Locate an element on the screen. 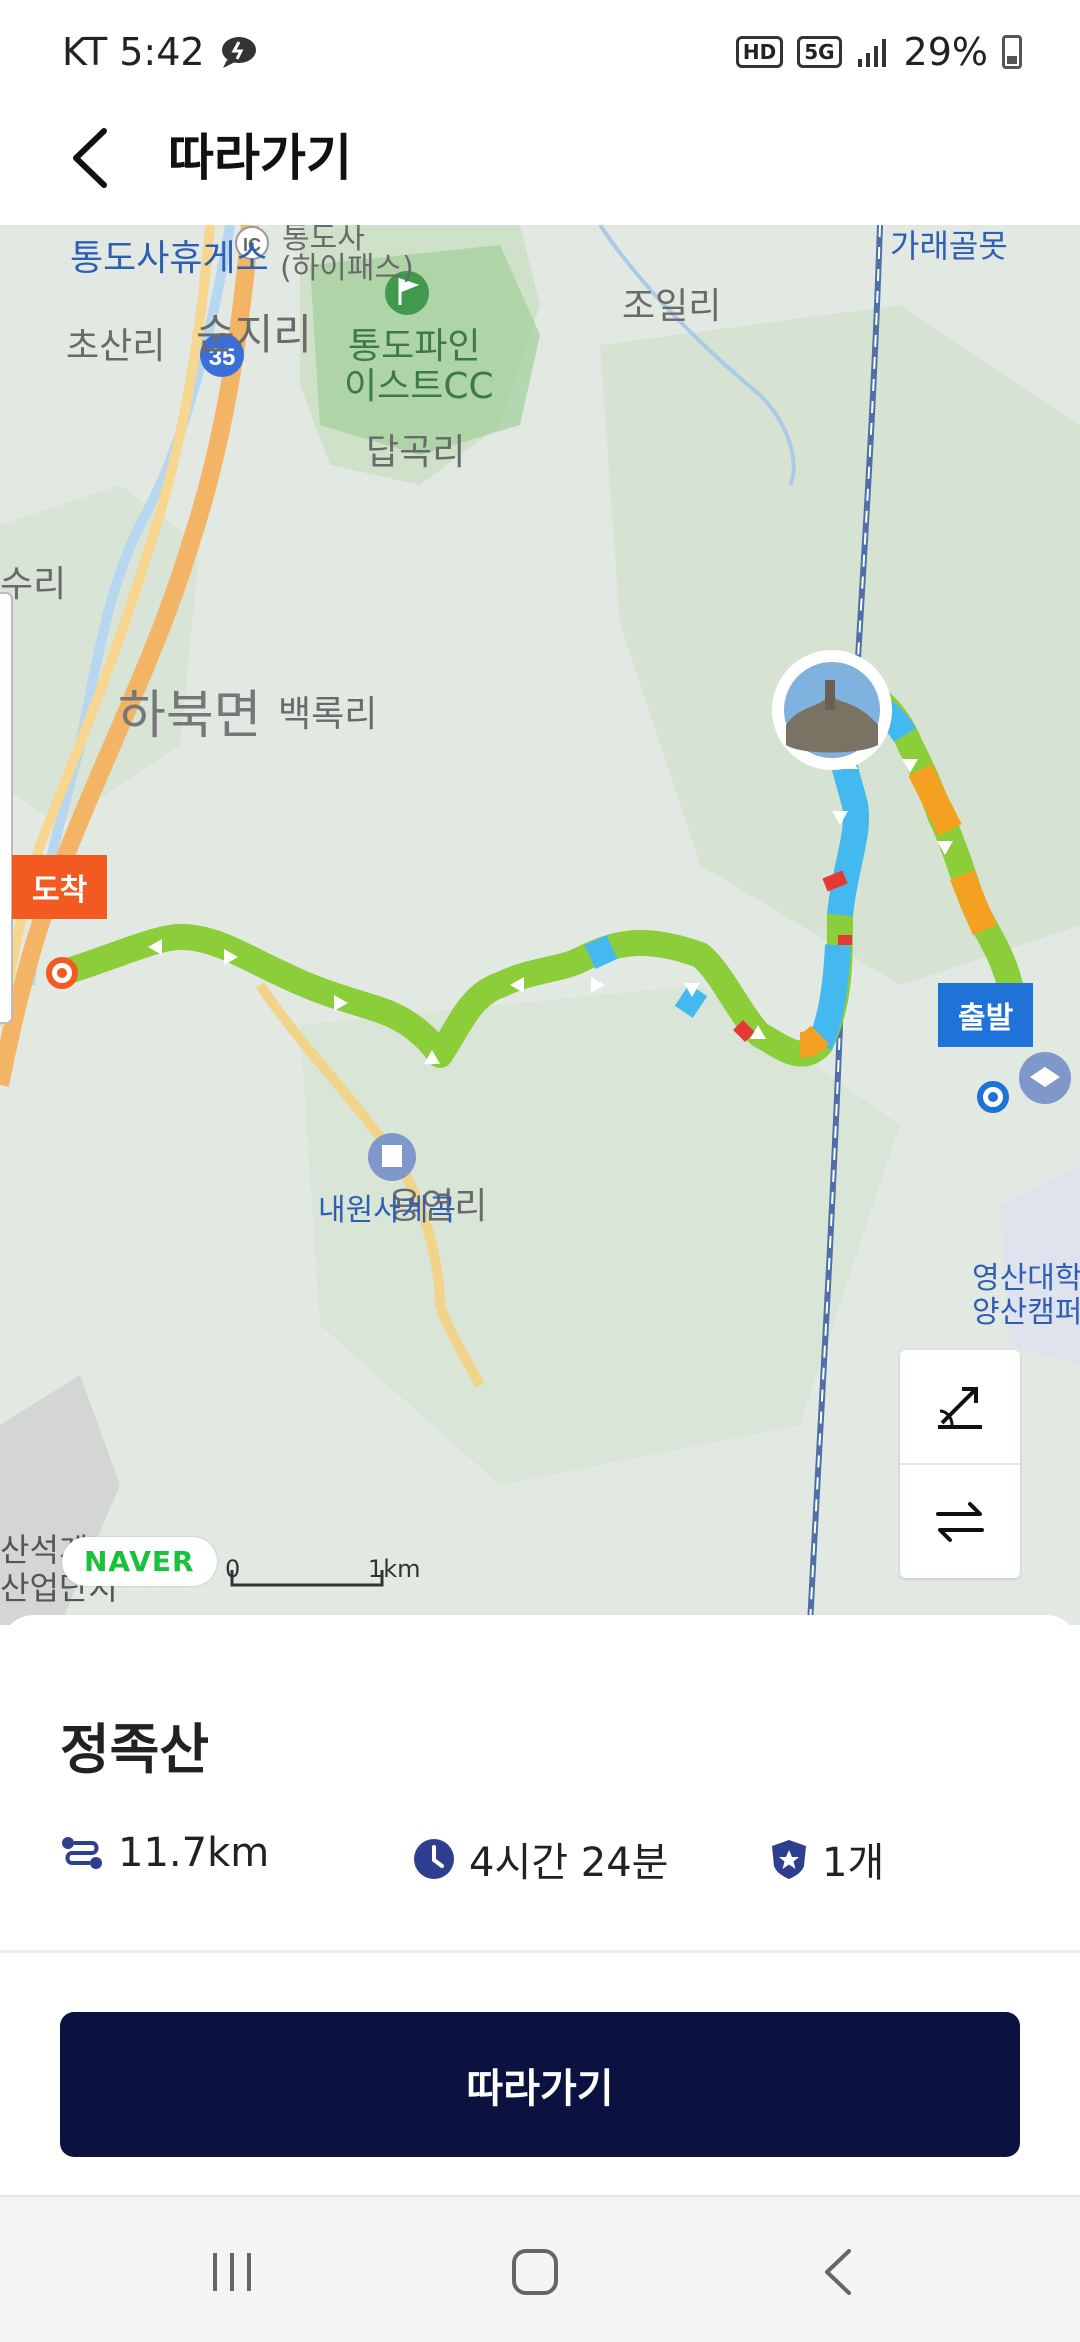  map-label-yeongsan-2: 양산캠퍼 is located at coordinates (1026, 1312).